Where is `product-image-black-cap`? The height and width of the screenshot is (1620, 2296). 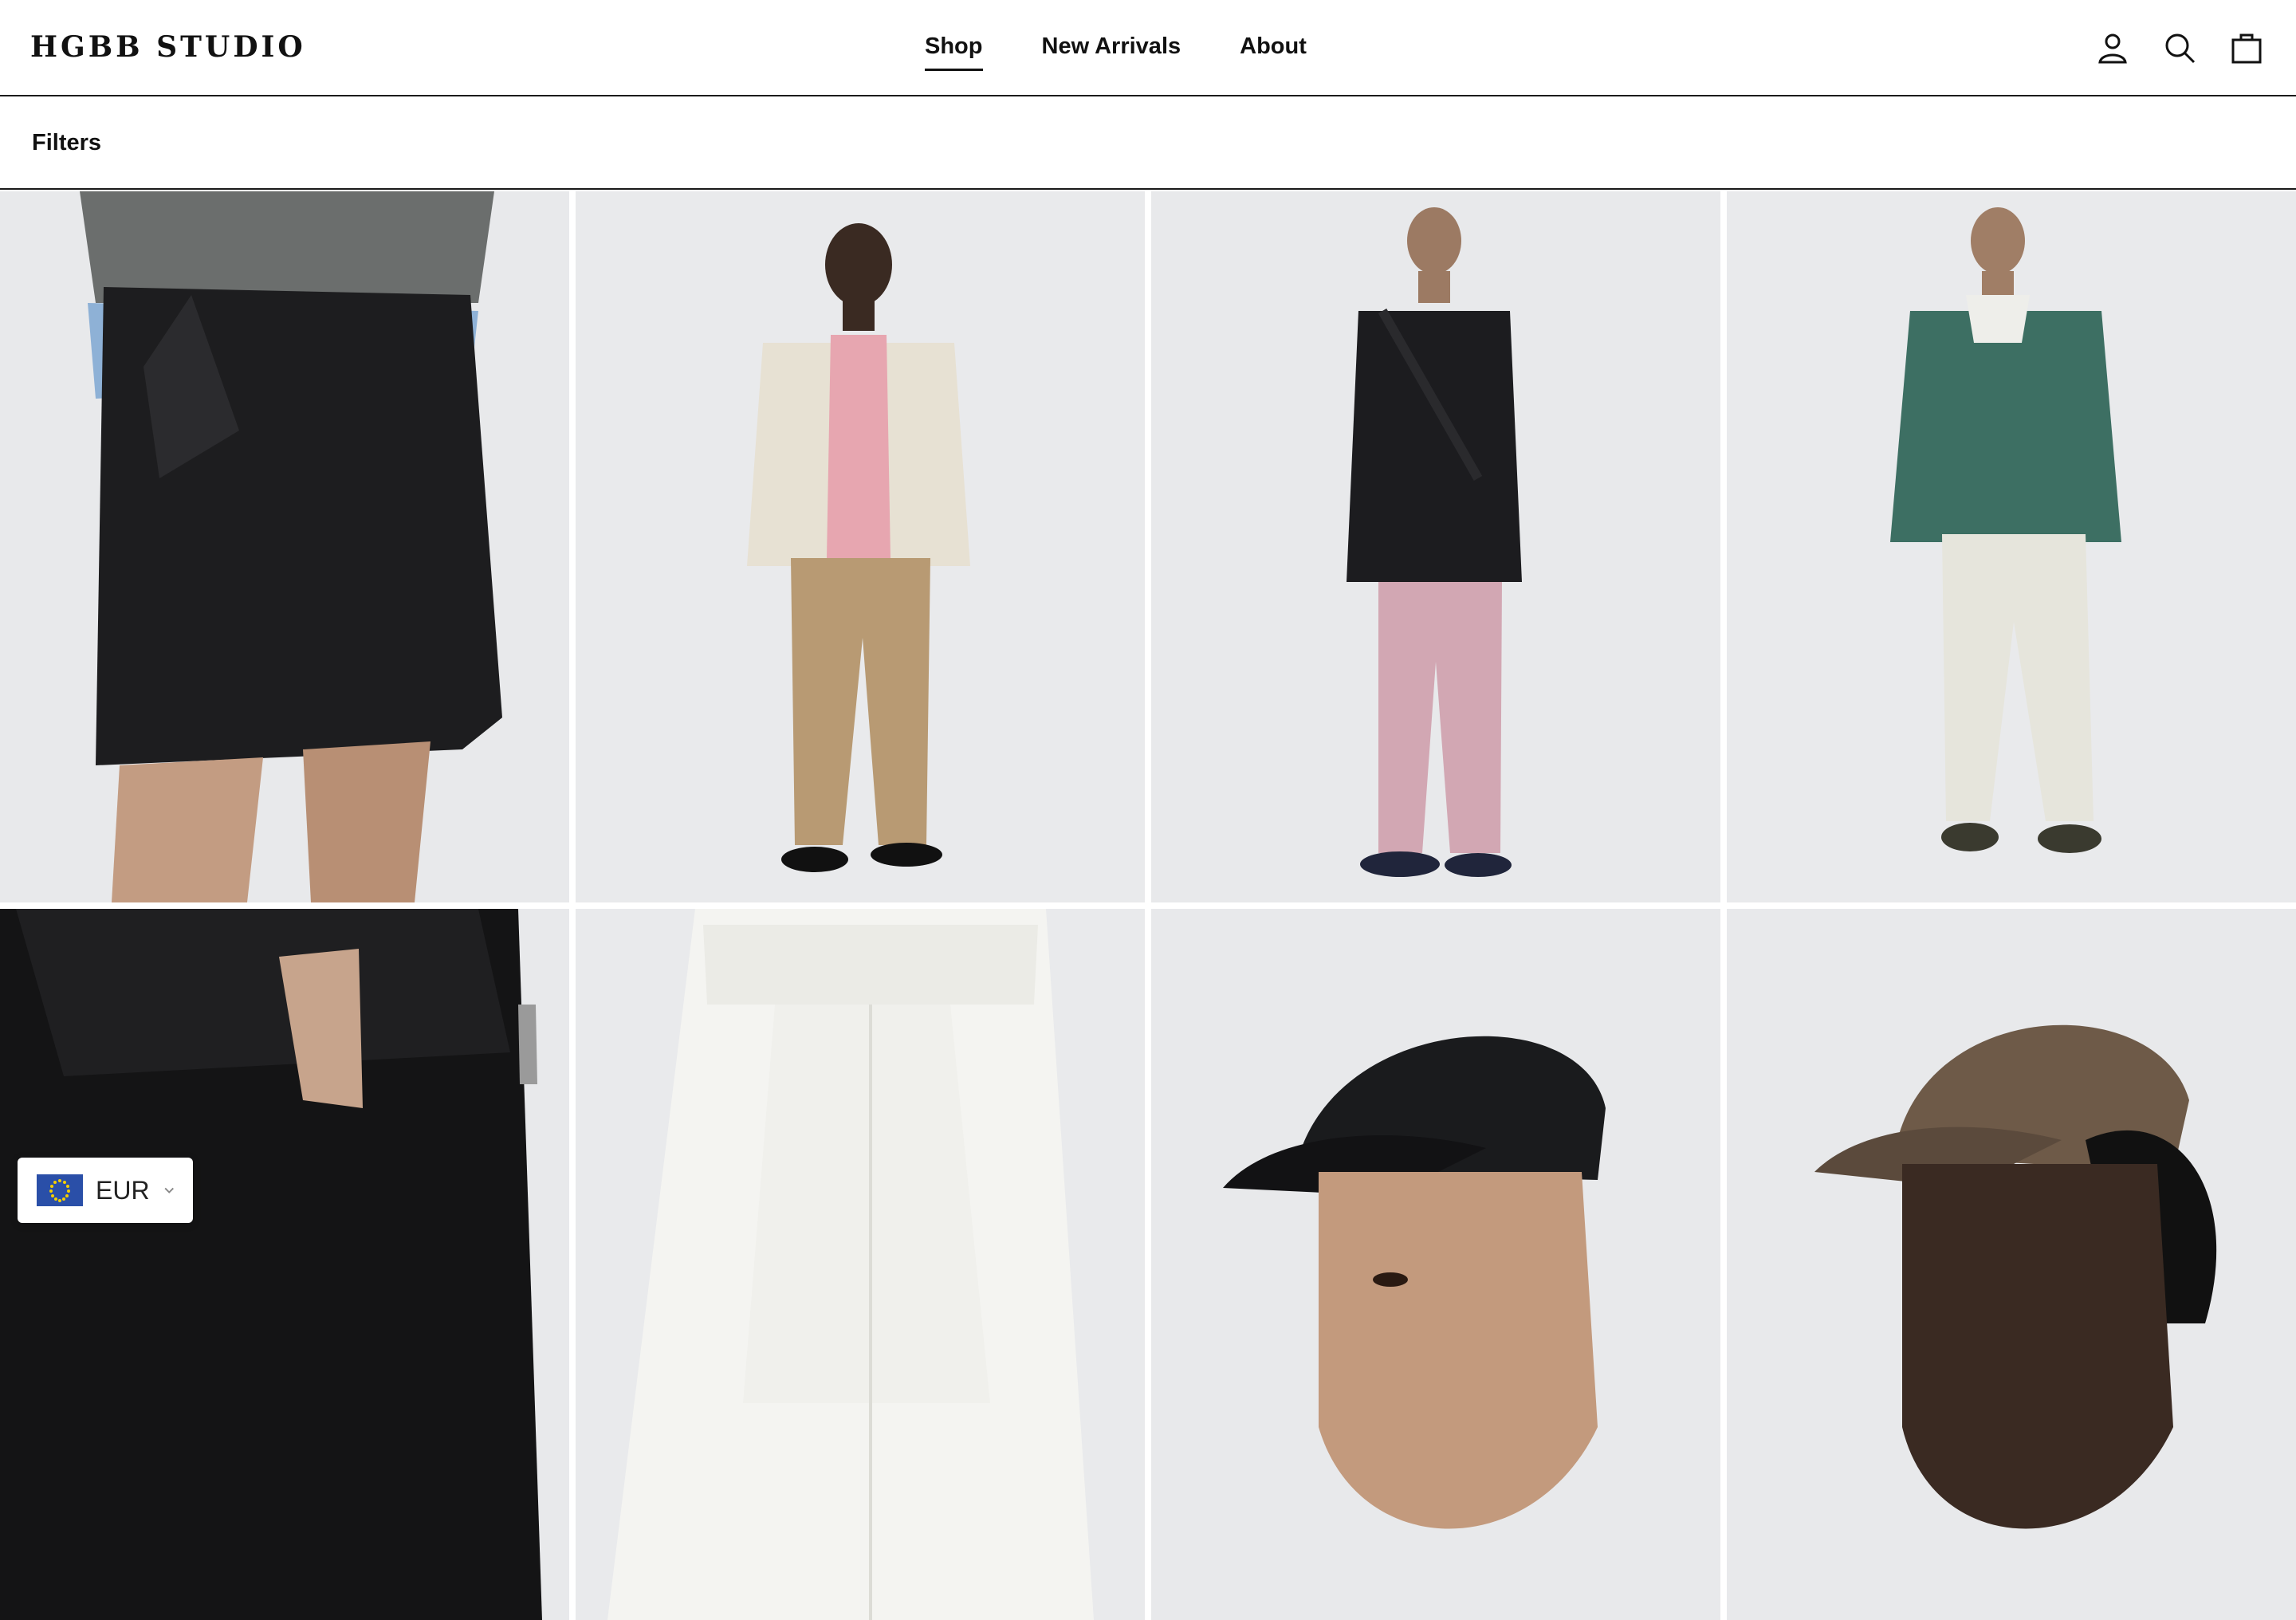
product-image-black-cap is located at coordinates (1435, 1264).